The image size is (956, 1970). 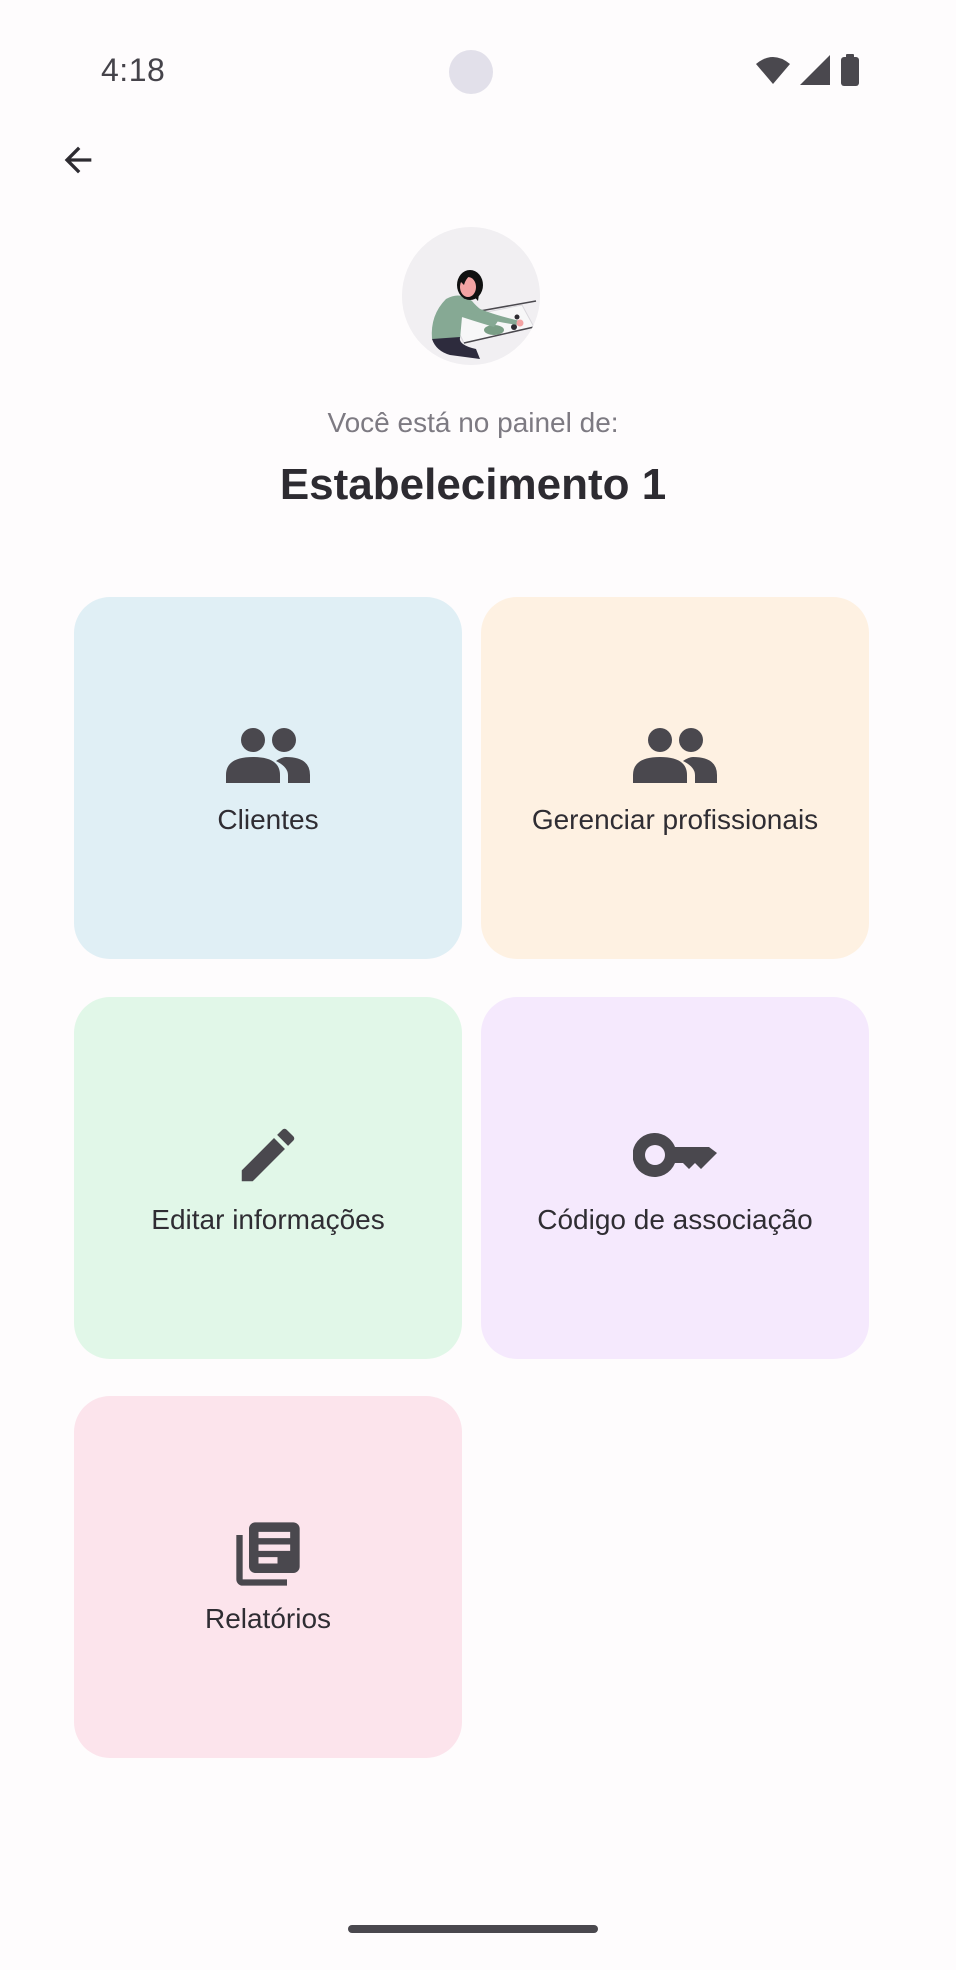 What do you see at coordinates (773, 70) in the screenshot?
I see `wifi-icon` at bounding box center [773, 70].